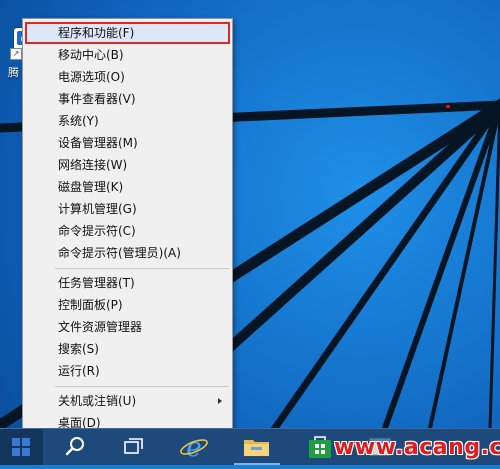 This screenshot has height=469, width=500. What do you see at coordinates (127, 327) in the screenshot?
I see `menu-item-file-explorer: 文件资源管理器` at bounding box center [127, 327].